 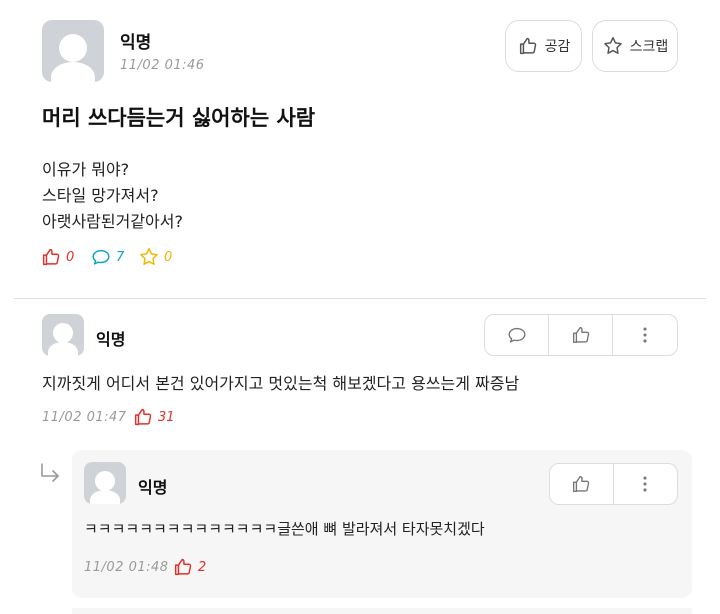 What do you see at coordinates (166, 417) in the screenshot?
I see `comment-vote-count: 31` at bounding box center [166, 417].